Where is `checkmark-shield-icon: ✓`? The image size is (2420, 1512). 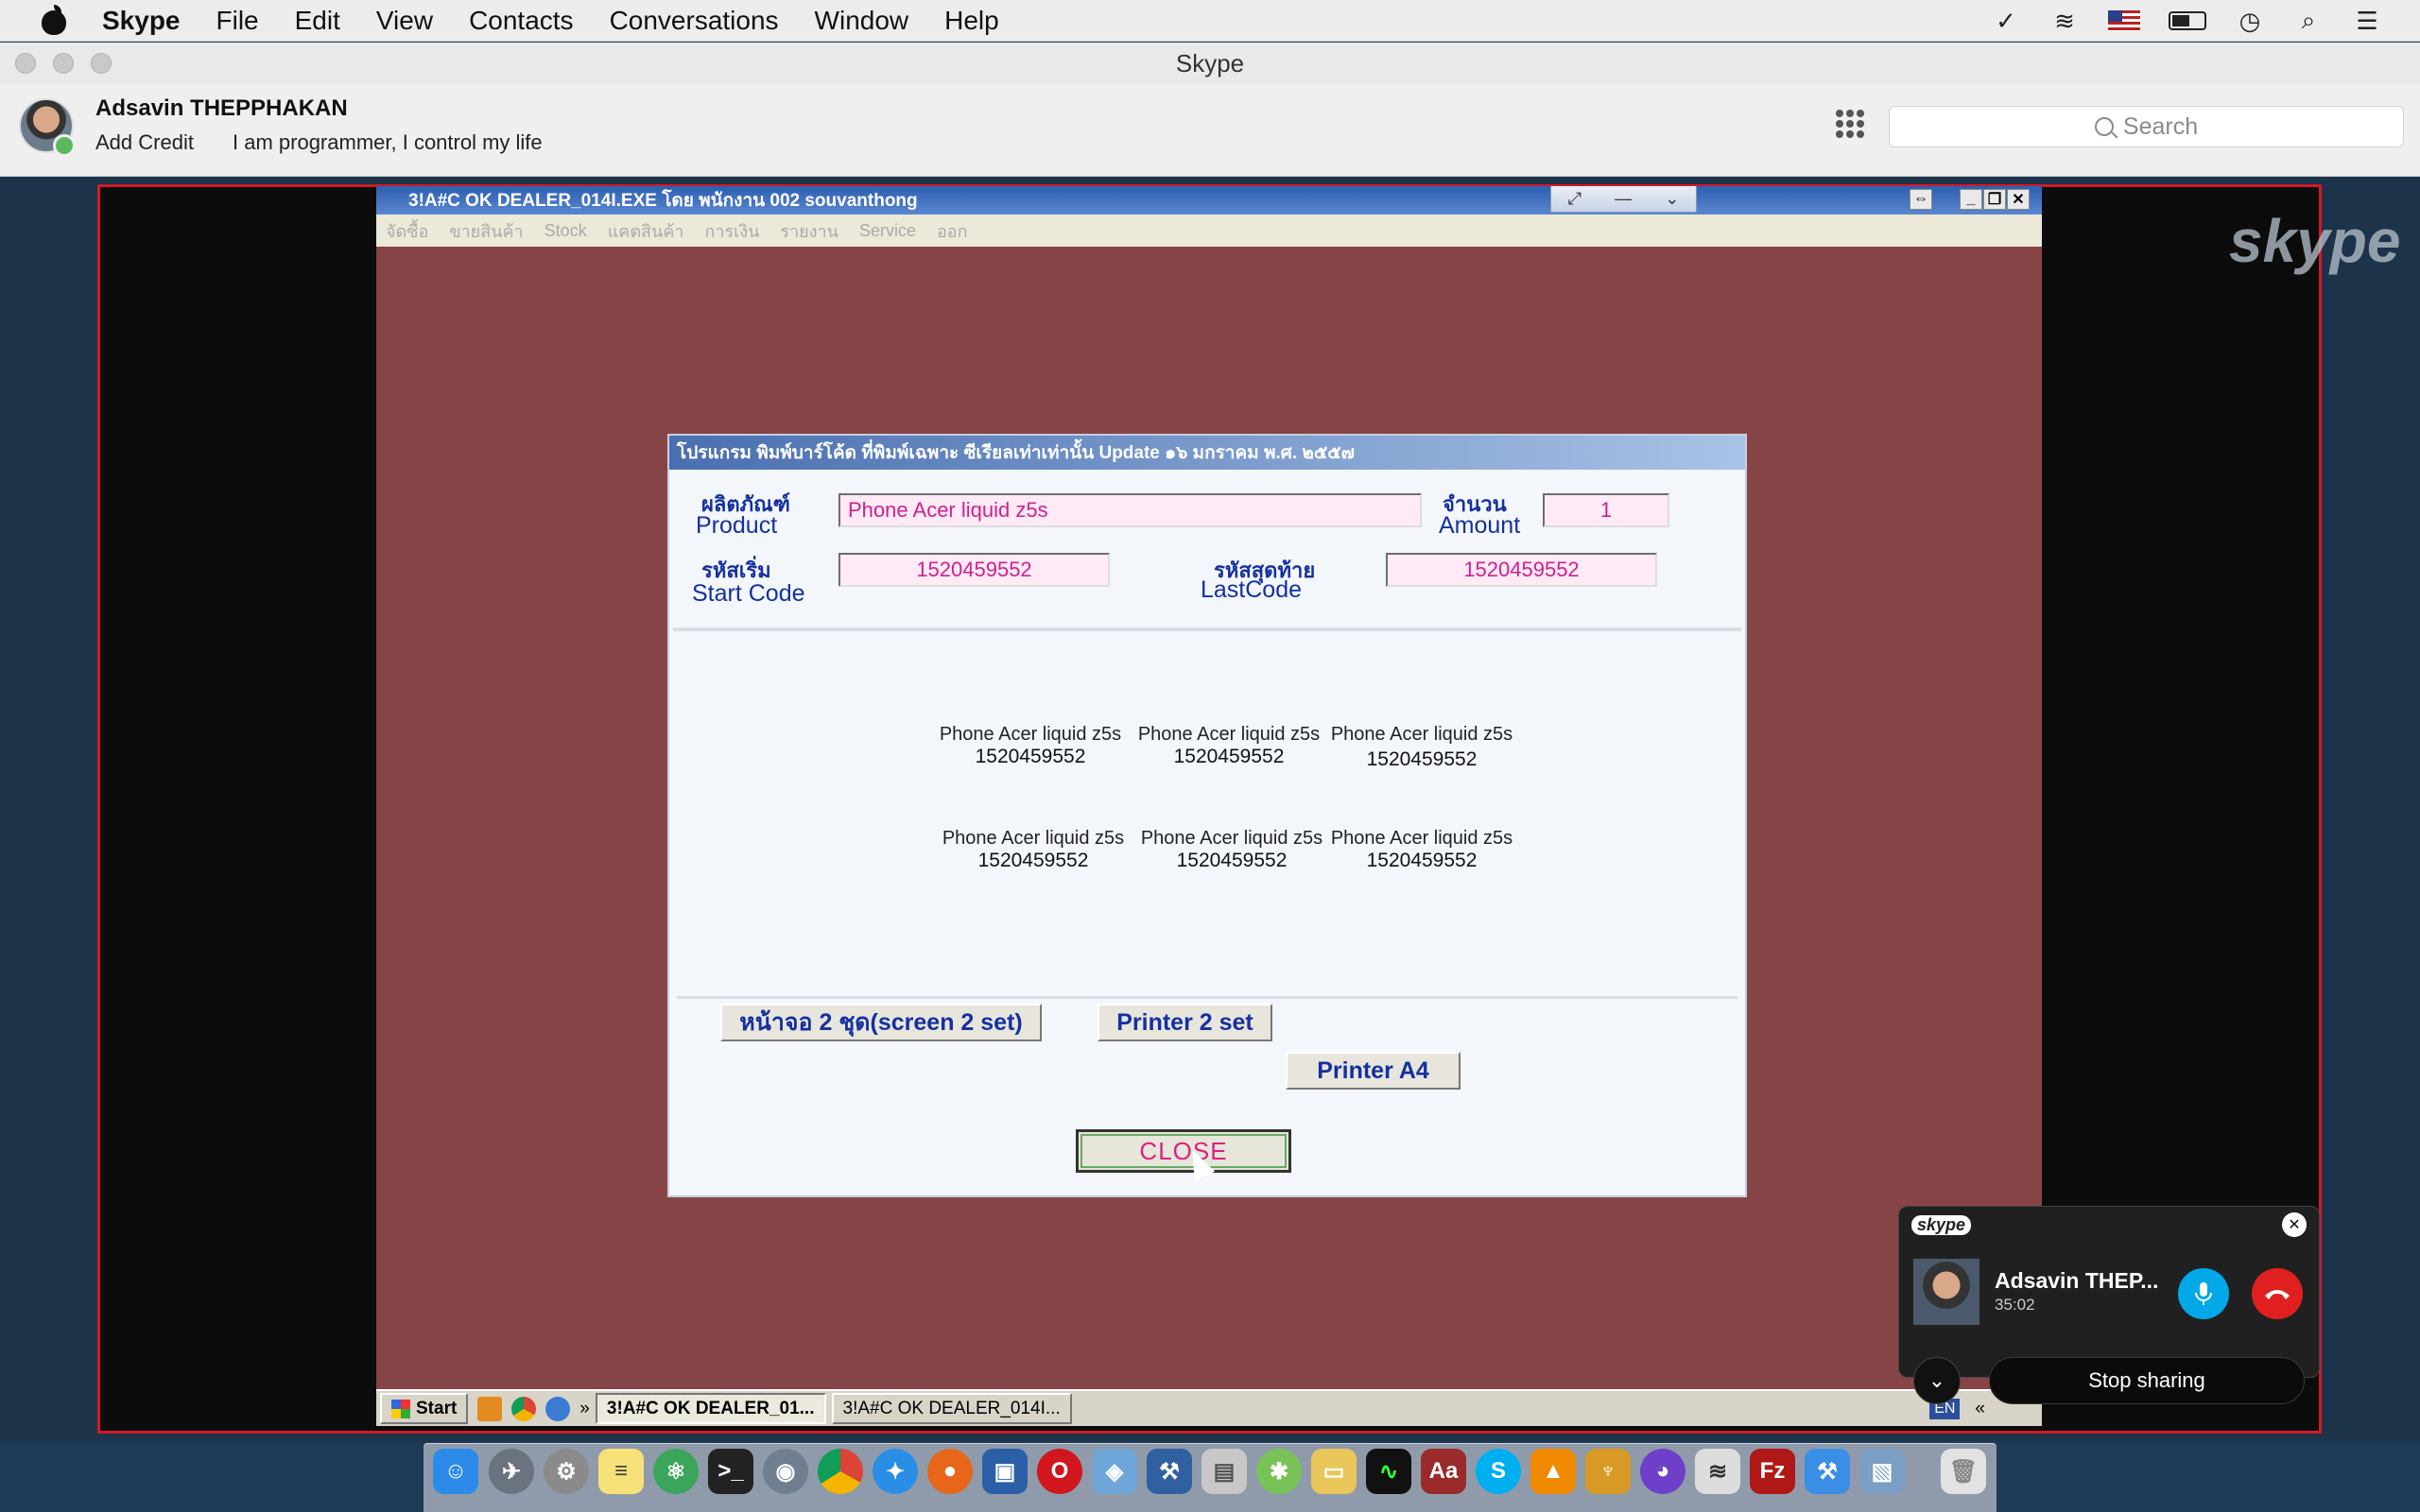
checkmark-shield-icon: ✓ is located at coordinates (2006, 21).